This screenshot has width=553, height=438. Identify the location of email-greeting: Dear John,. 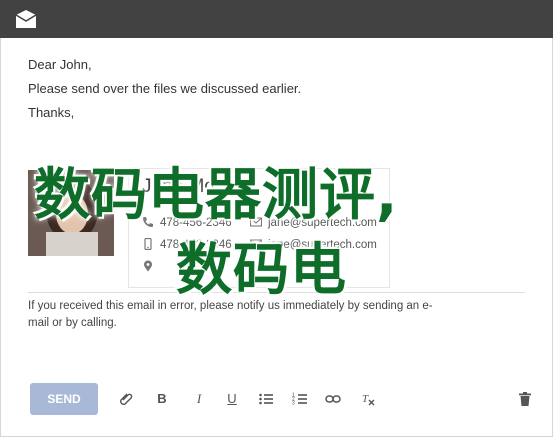
(60, 64).